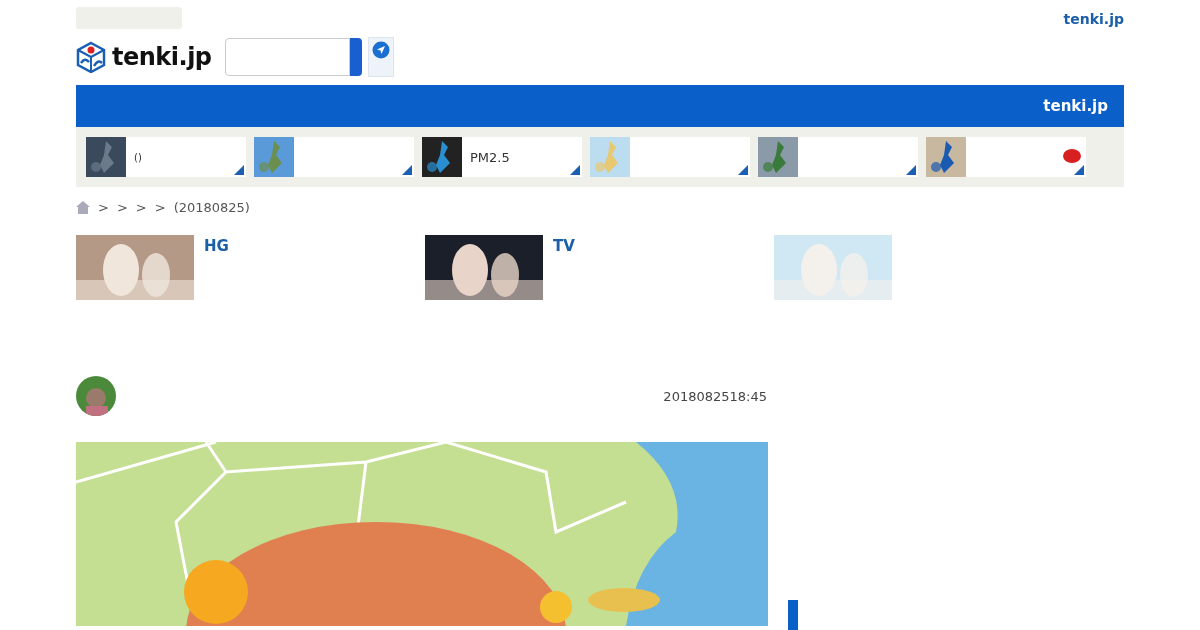  Describe the element at coordinates (715, 396) in the screenshot. I see `post-date: 2018082518:45` at that location.